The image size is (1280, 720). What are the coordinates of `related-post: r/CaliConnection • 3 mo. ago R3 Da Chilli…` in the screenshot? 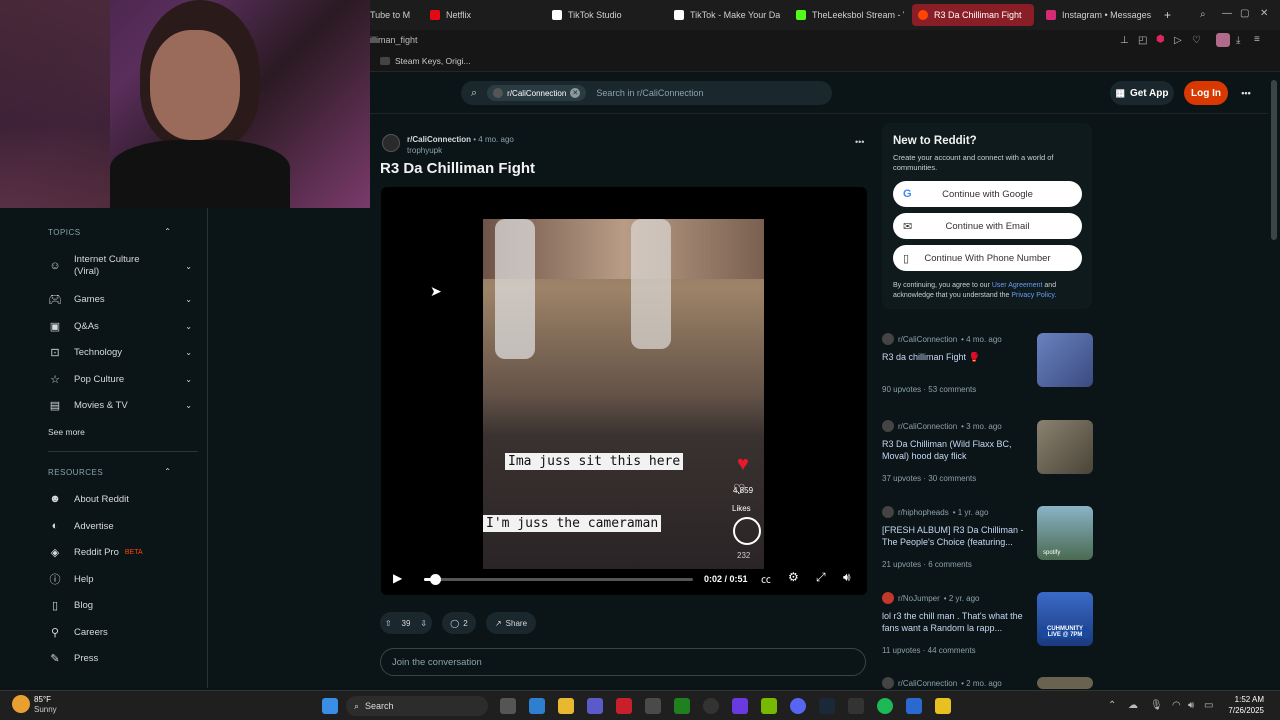 It's located at (987, 451).